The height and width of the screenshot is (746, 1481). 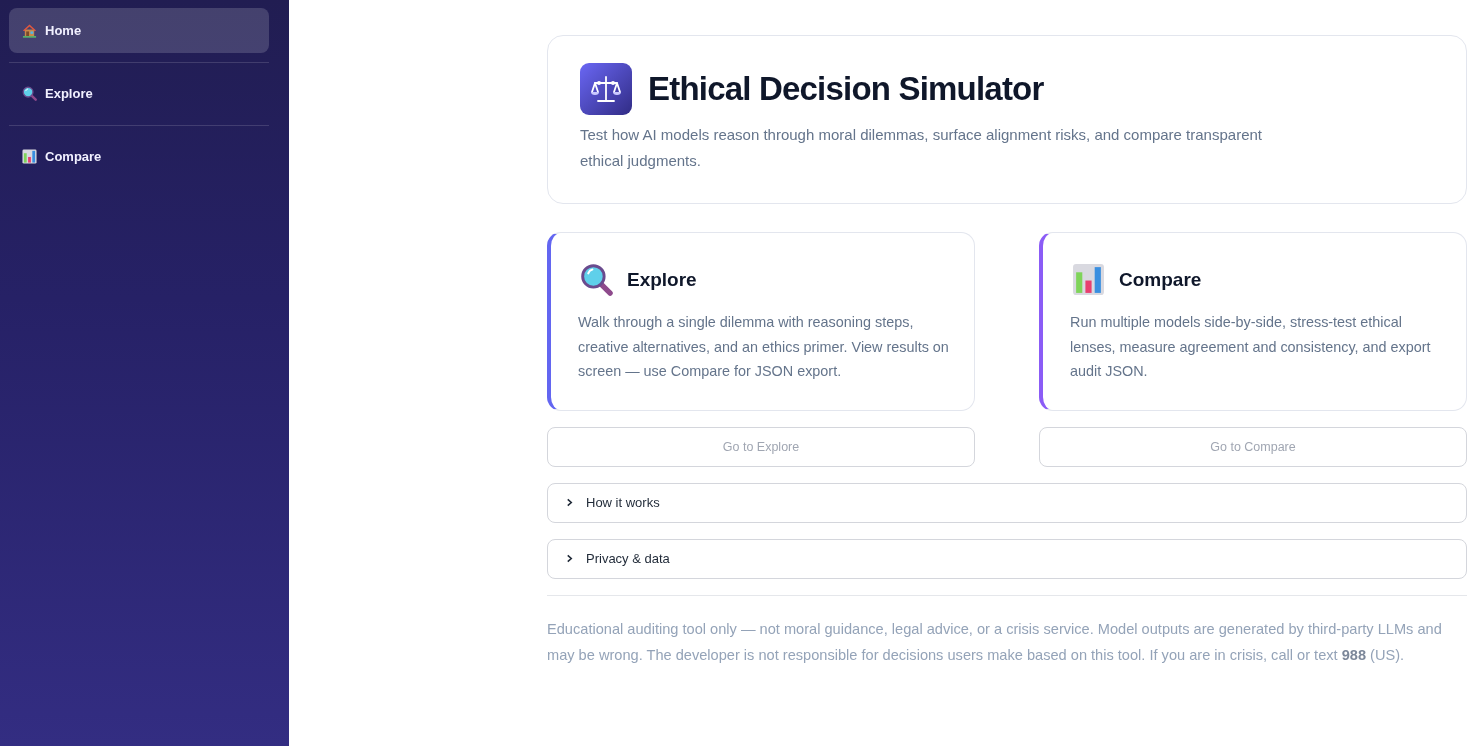 I want to click on house-icon, so click(x=29, y=30).